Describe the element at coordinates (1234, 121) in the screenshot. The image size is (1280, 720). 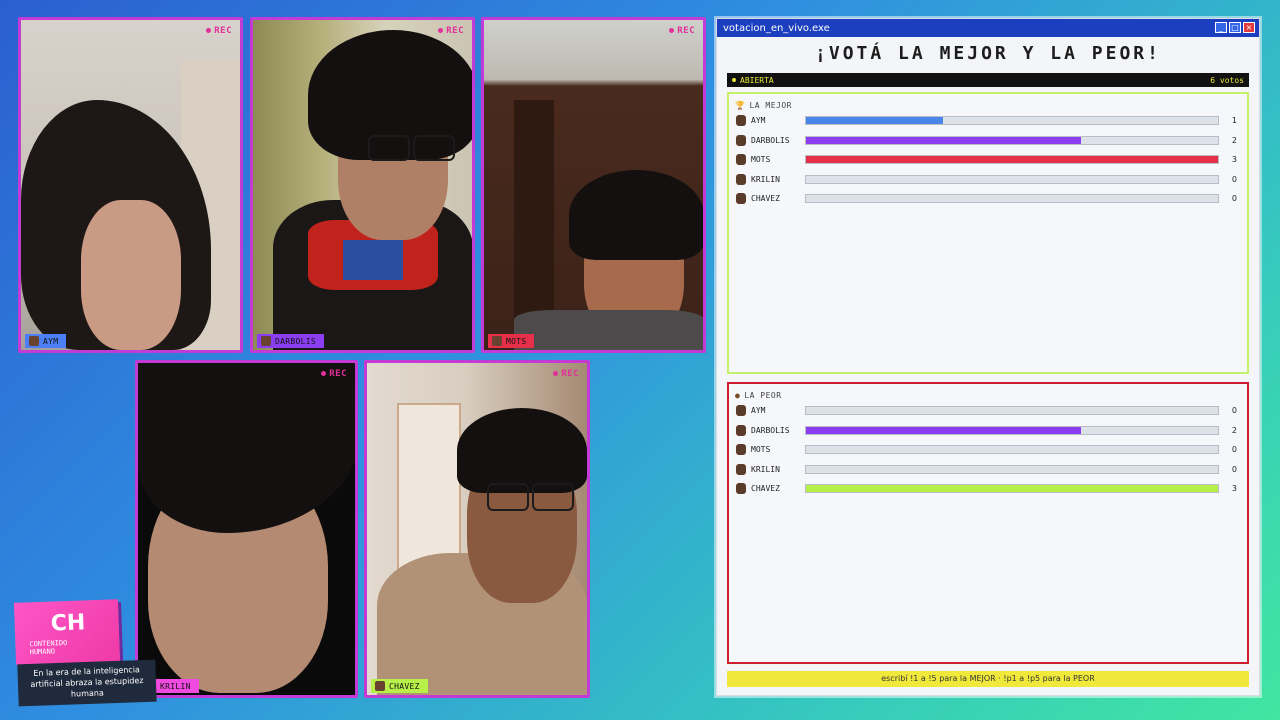
I see `vote-count-value: 1` at that location.